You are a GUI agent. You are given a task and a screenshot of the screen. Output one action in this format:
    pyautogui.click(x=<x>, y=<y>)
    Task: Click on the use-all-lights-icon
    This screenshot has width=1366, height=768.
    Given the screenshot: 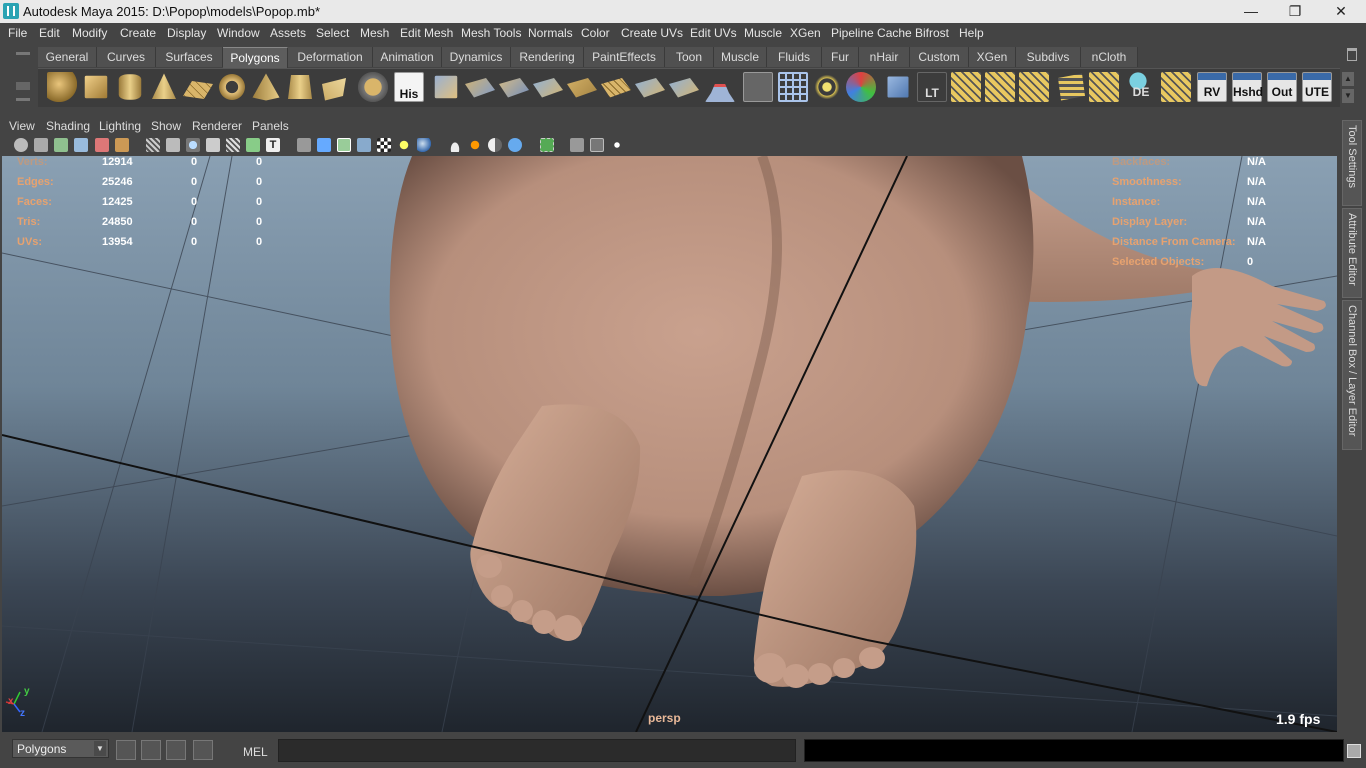 What is the action you would take?
    pyautogui.click(x=324, y=145)
    